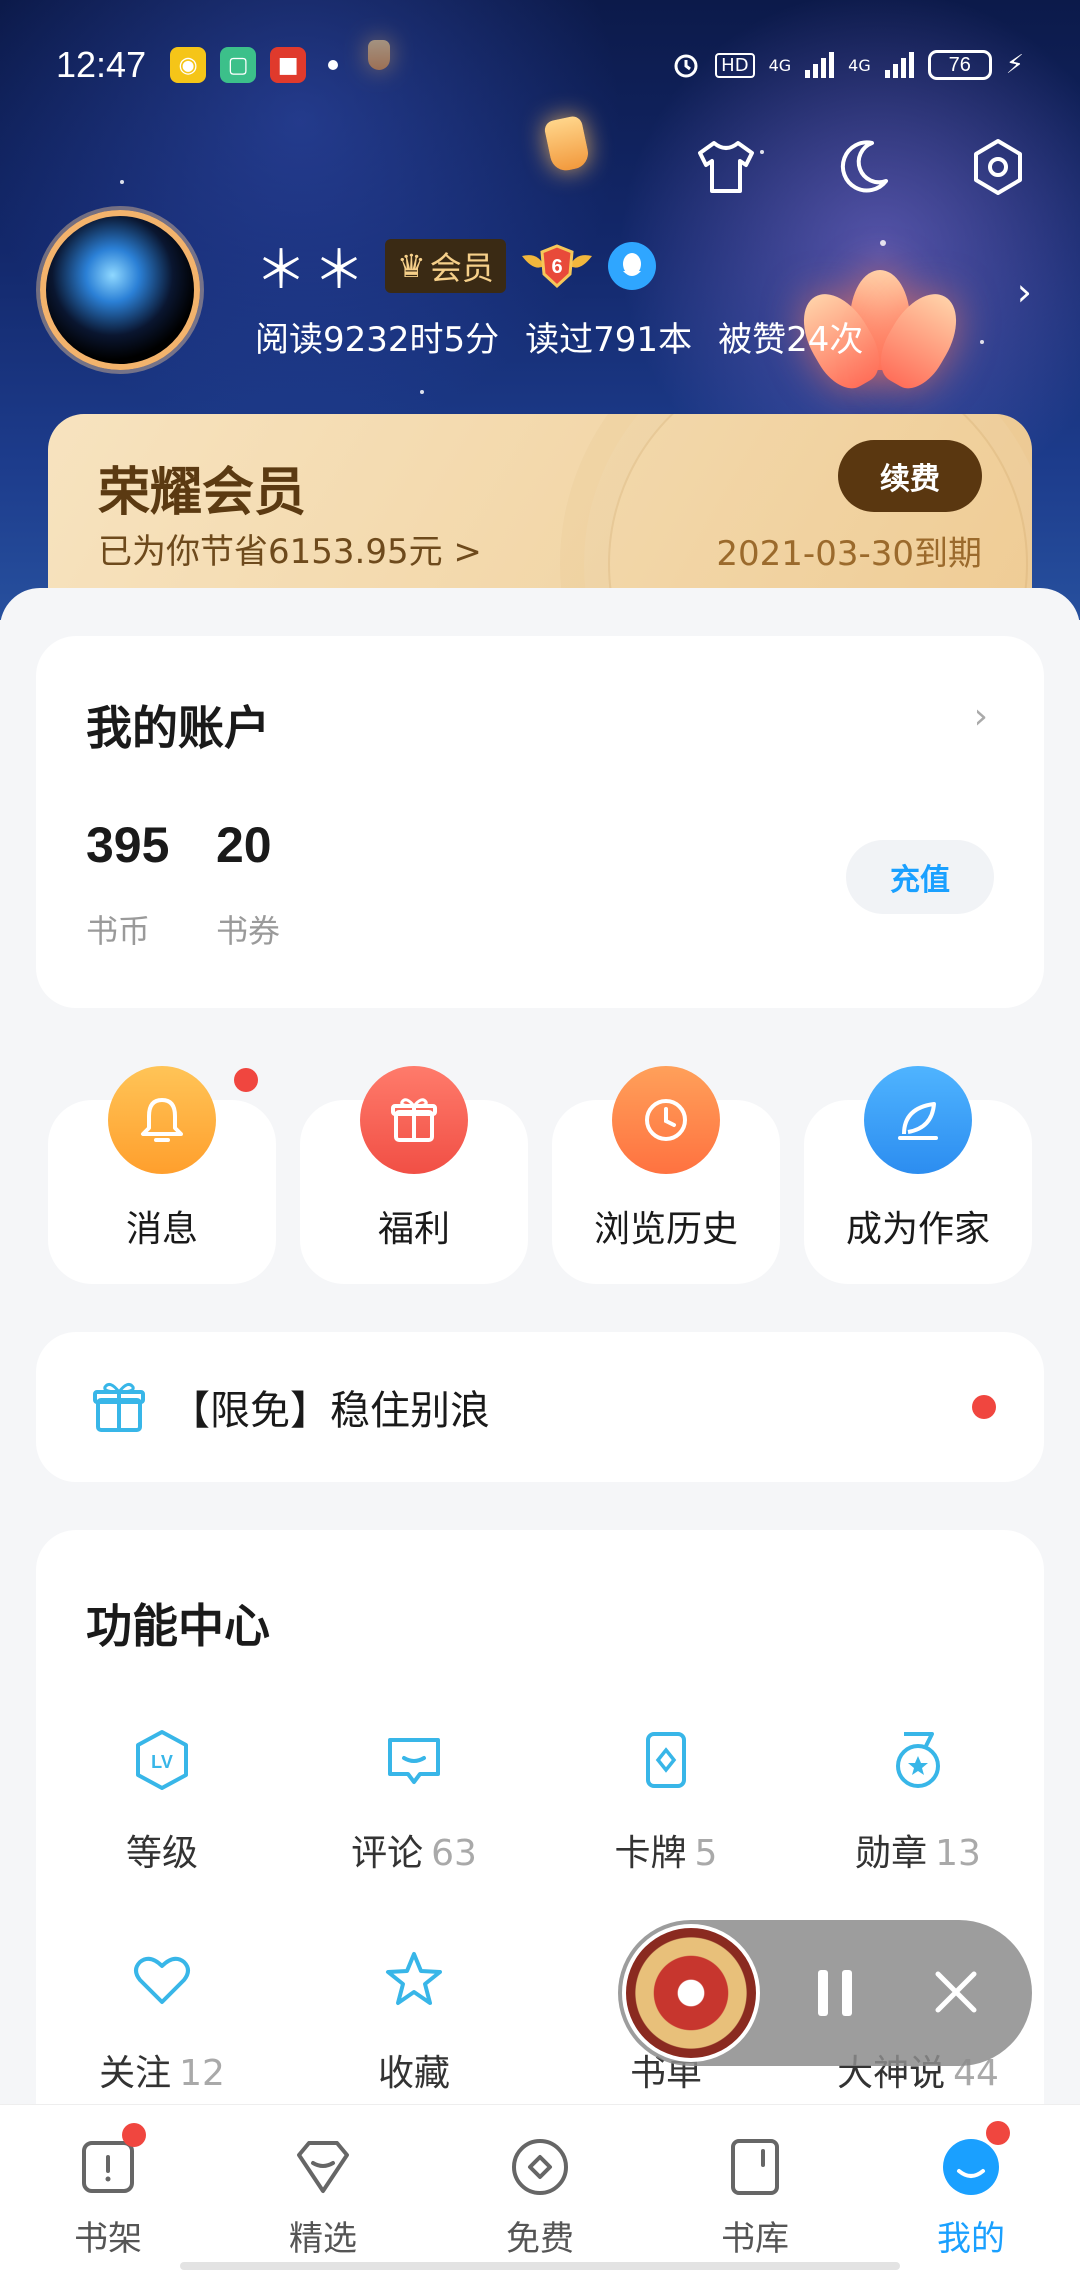 Image resolution: width=1080 pixels, height=2280 pixels. Describe the element at coordinates (984, 1407) in the screenshot. I see `promo-unread-dot` at that location.